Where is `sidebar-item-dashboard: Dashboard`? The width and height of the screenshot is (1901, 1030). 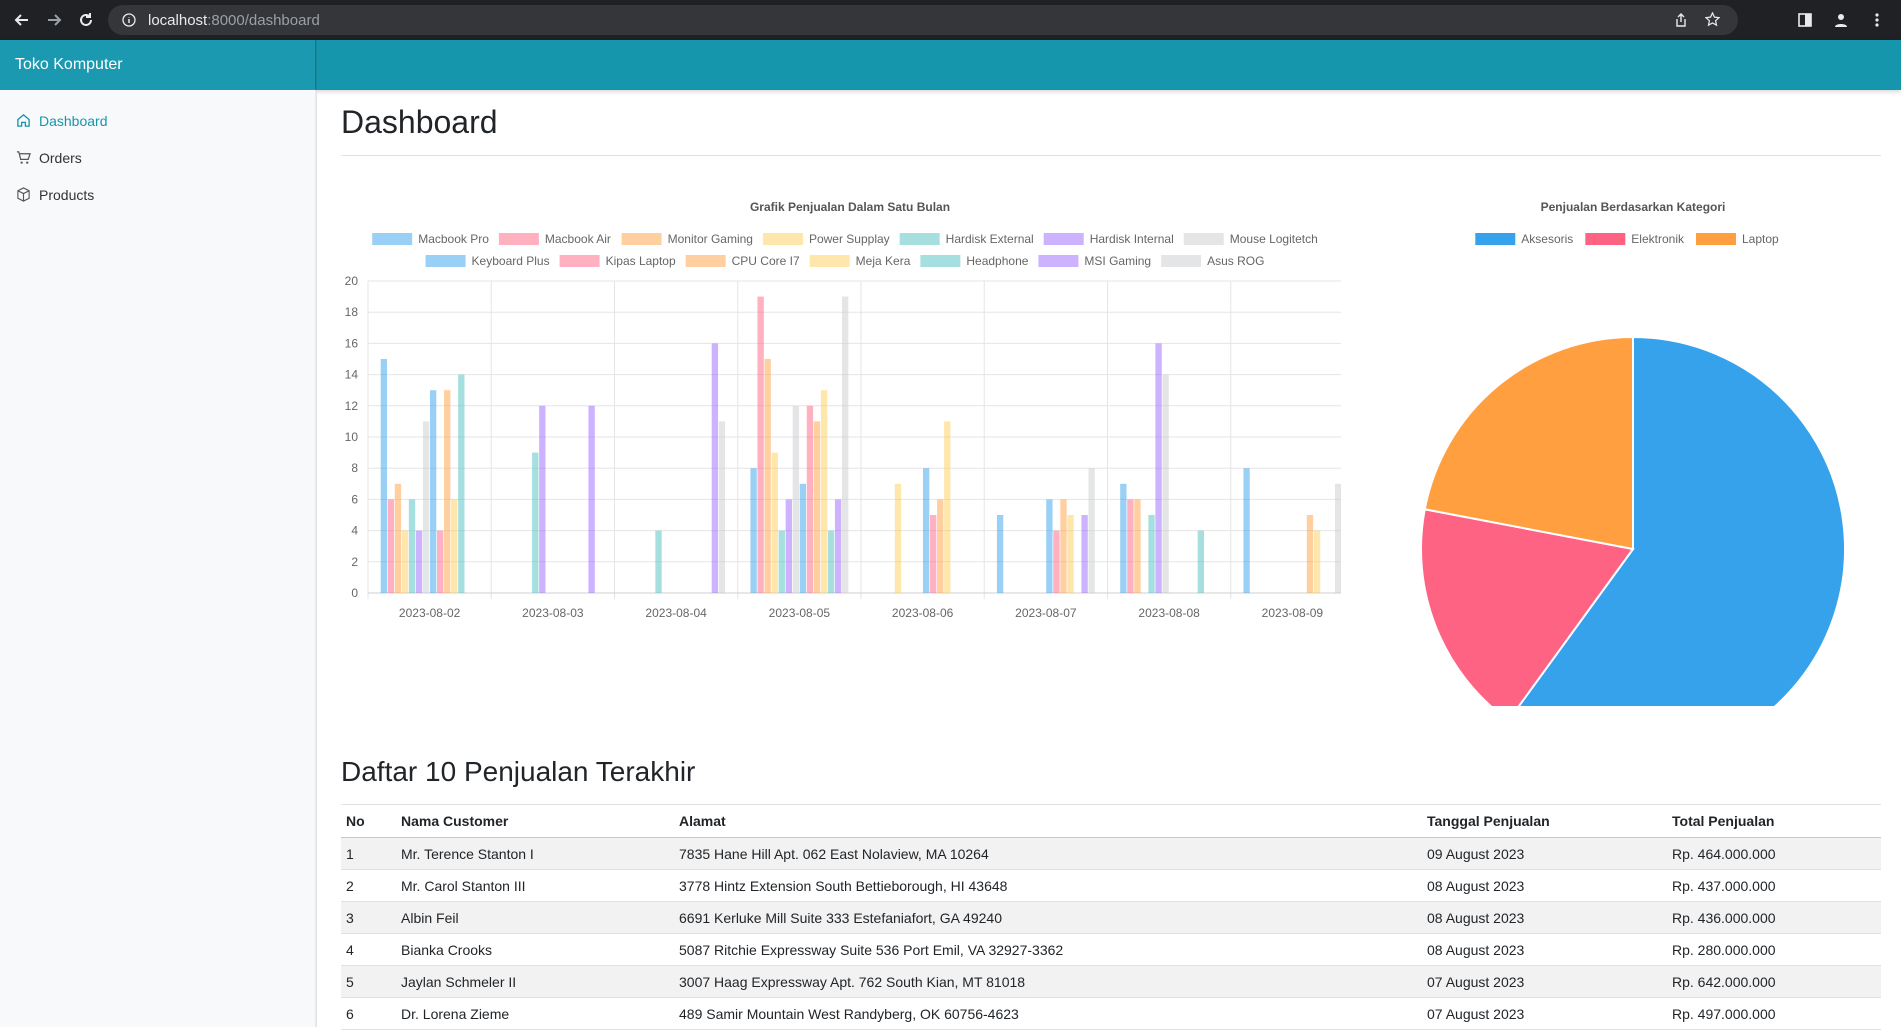 sidebar-item-dashboard: Dashboard is located at coordinates (158, 120).